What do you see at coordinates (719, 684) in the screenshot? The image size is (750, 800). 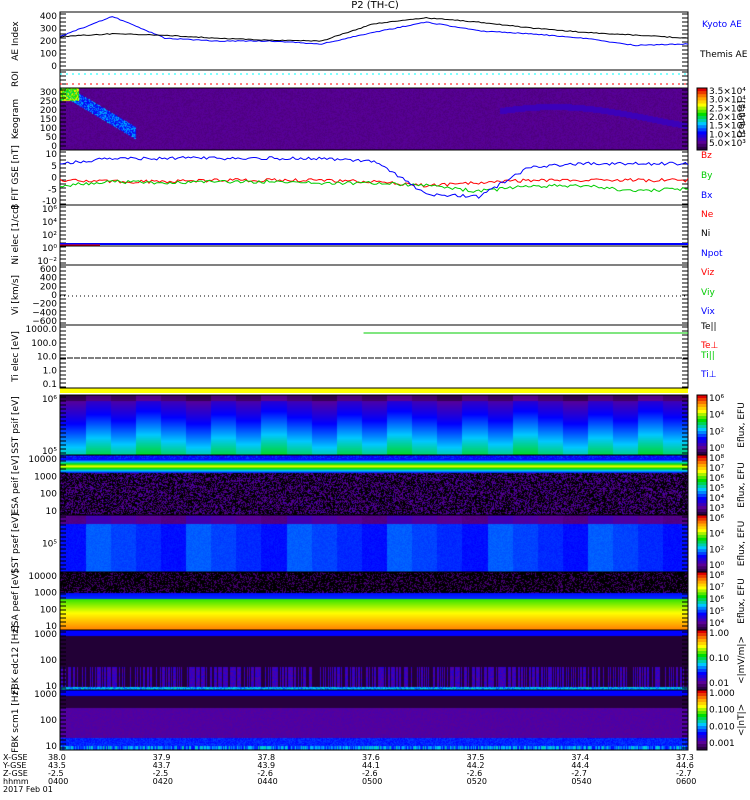 I see `colorbar-tick-label: 0.01` at bounding box center [719, 684].